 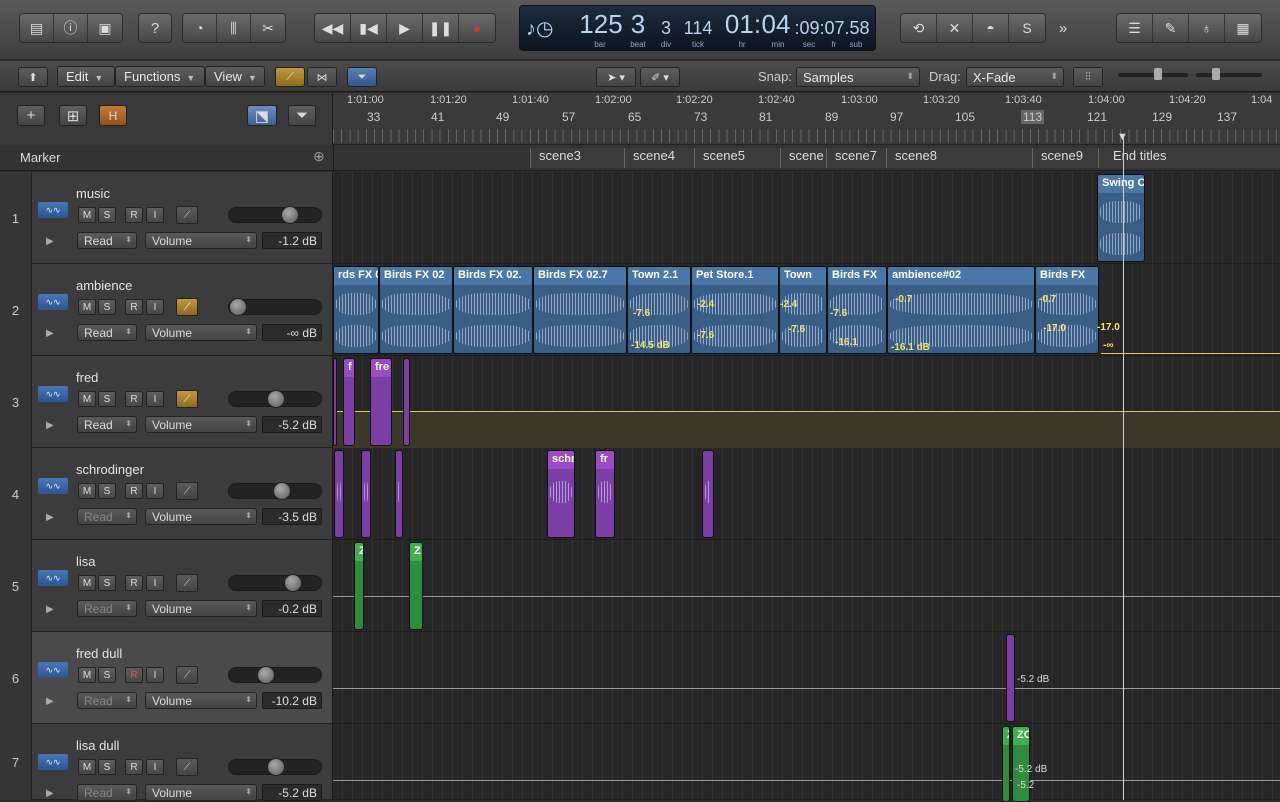 What do you see at coordinates (93, 193) in the screenshot?
I see `track-name: music` at bounding box center [93, 193].